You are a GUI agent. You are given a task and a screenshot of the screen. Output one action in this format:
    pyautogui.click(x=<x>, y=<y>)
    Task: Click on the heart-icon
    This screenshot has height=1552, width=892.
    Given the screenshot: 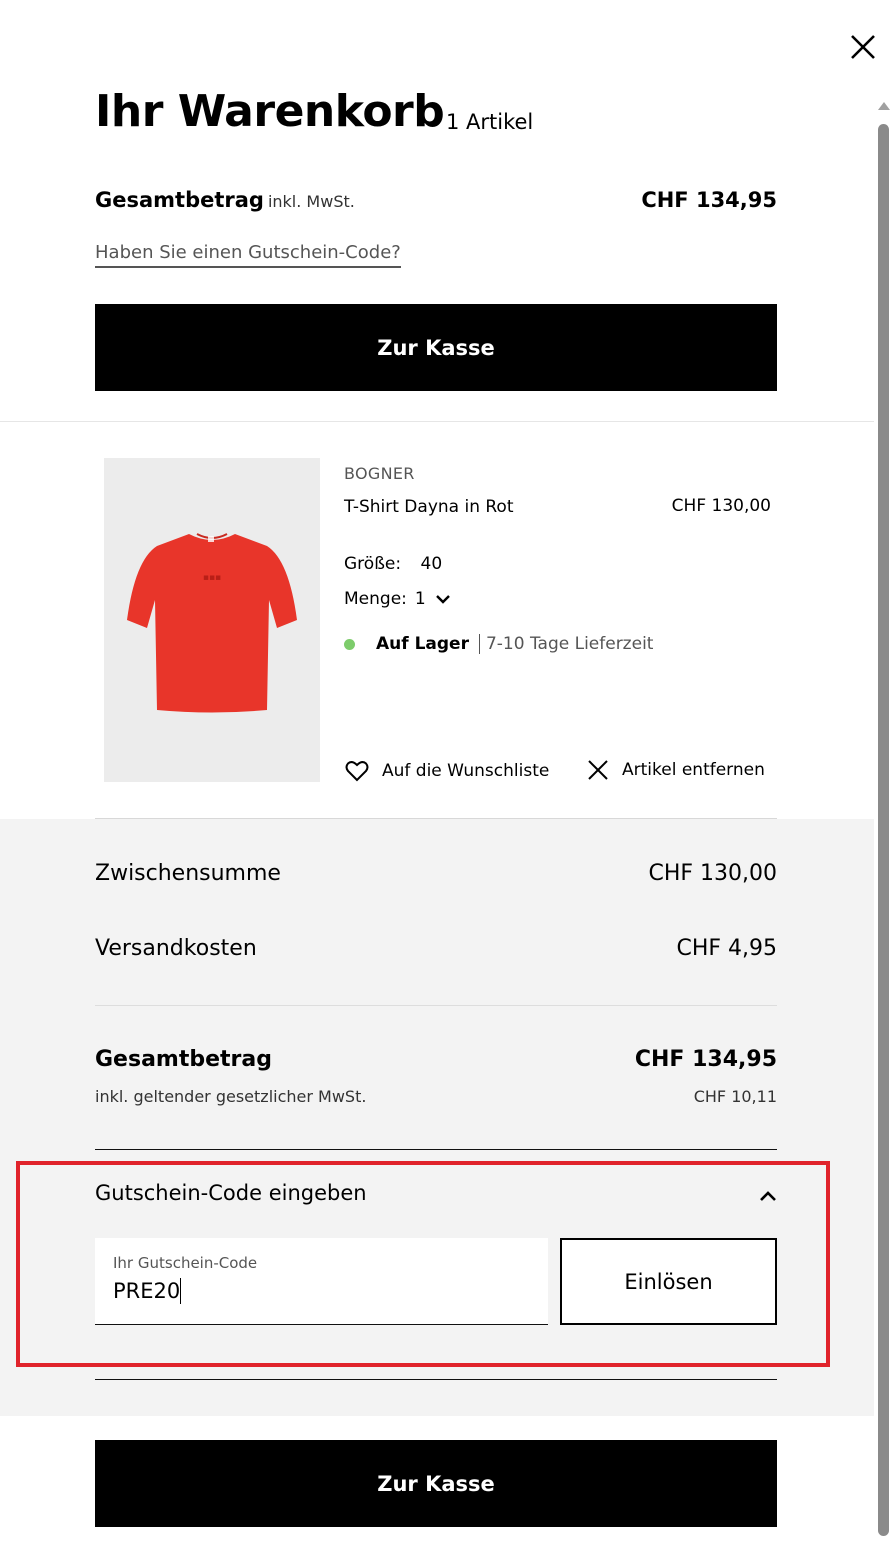 What is the action you would take?
    pyautogui.click(x=357, y=771)
    